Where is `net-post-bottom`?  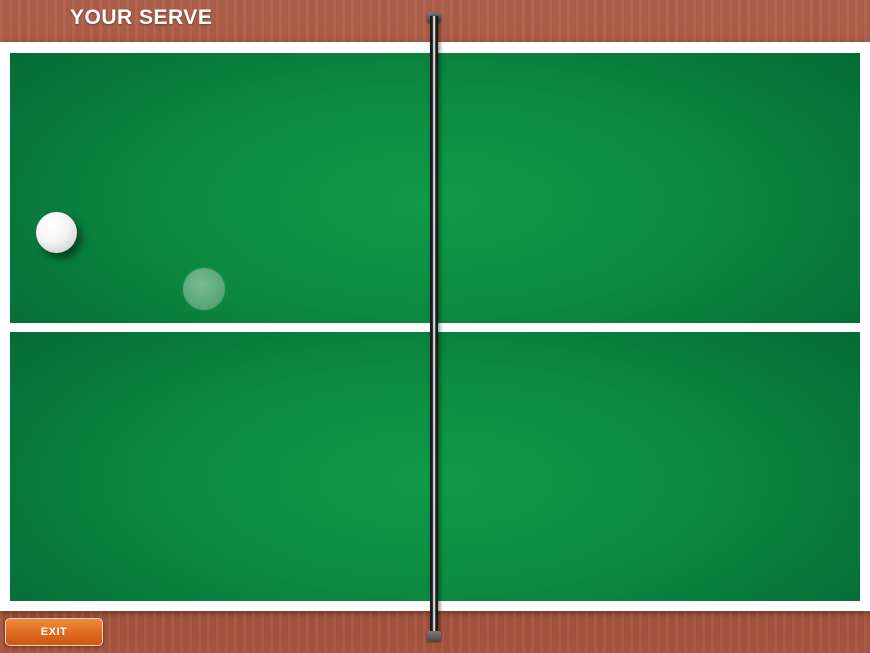 net-post-bottom is located at coordinates (434, 636).